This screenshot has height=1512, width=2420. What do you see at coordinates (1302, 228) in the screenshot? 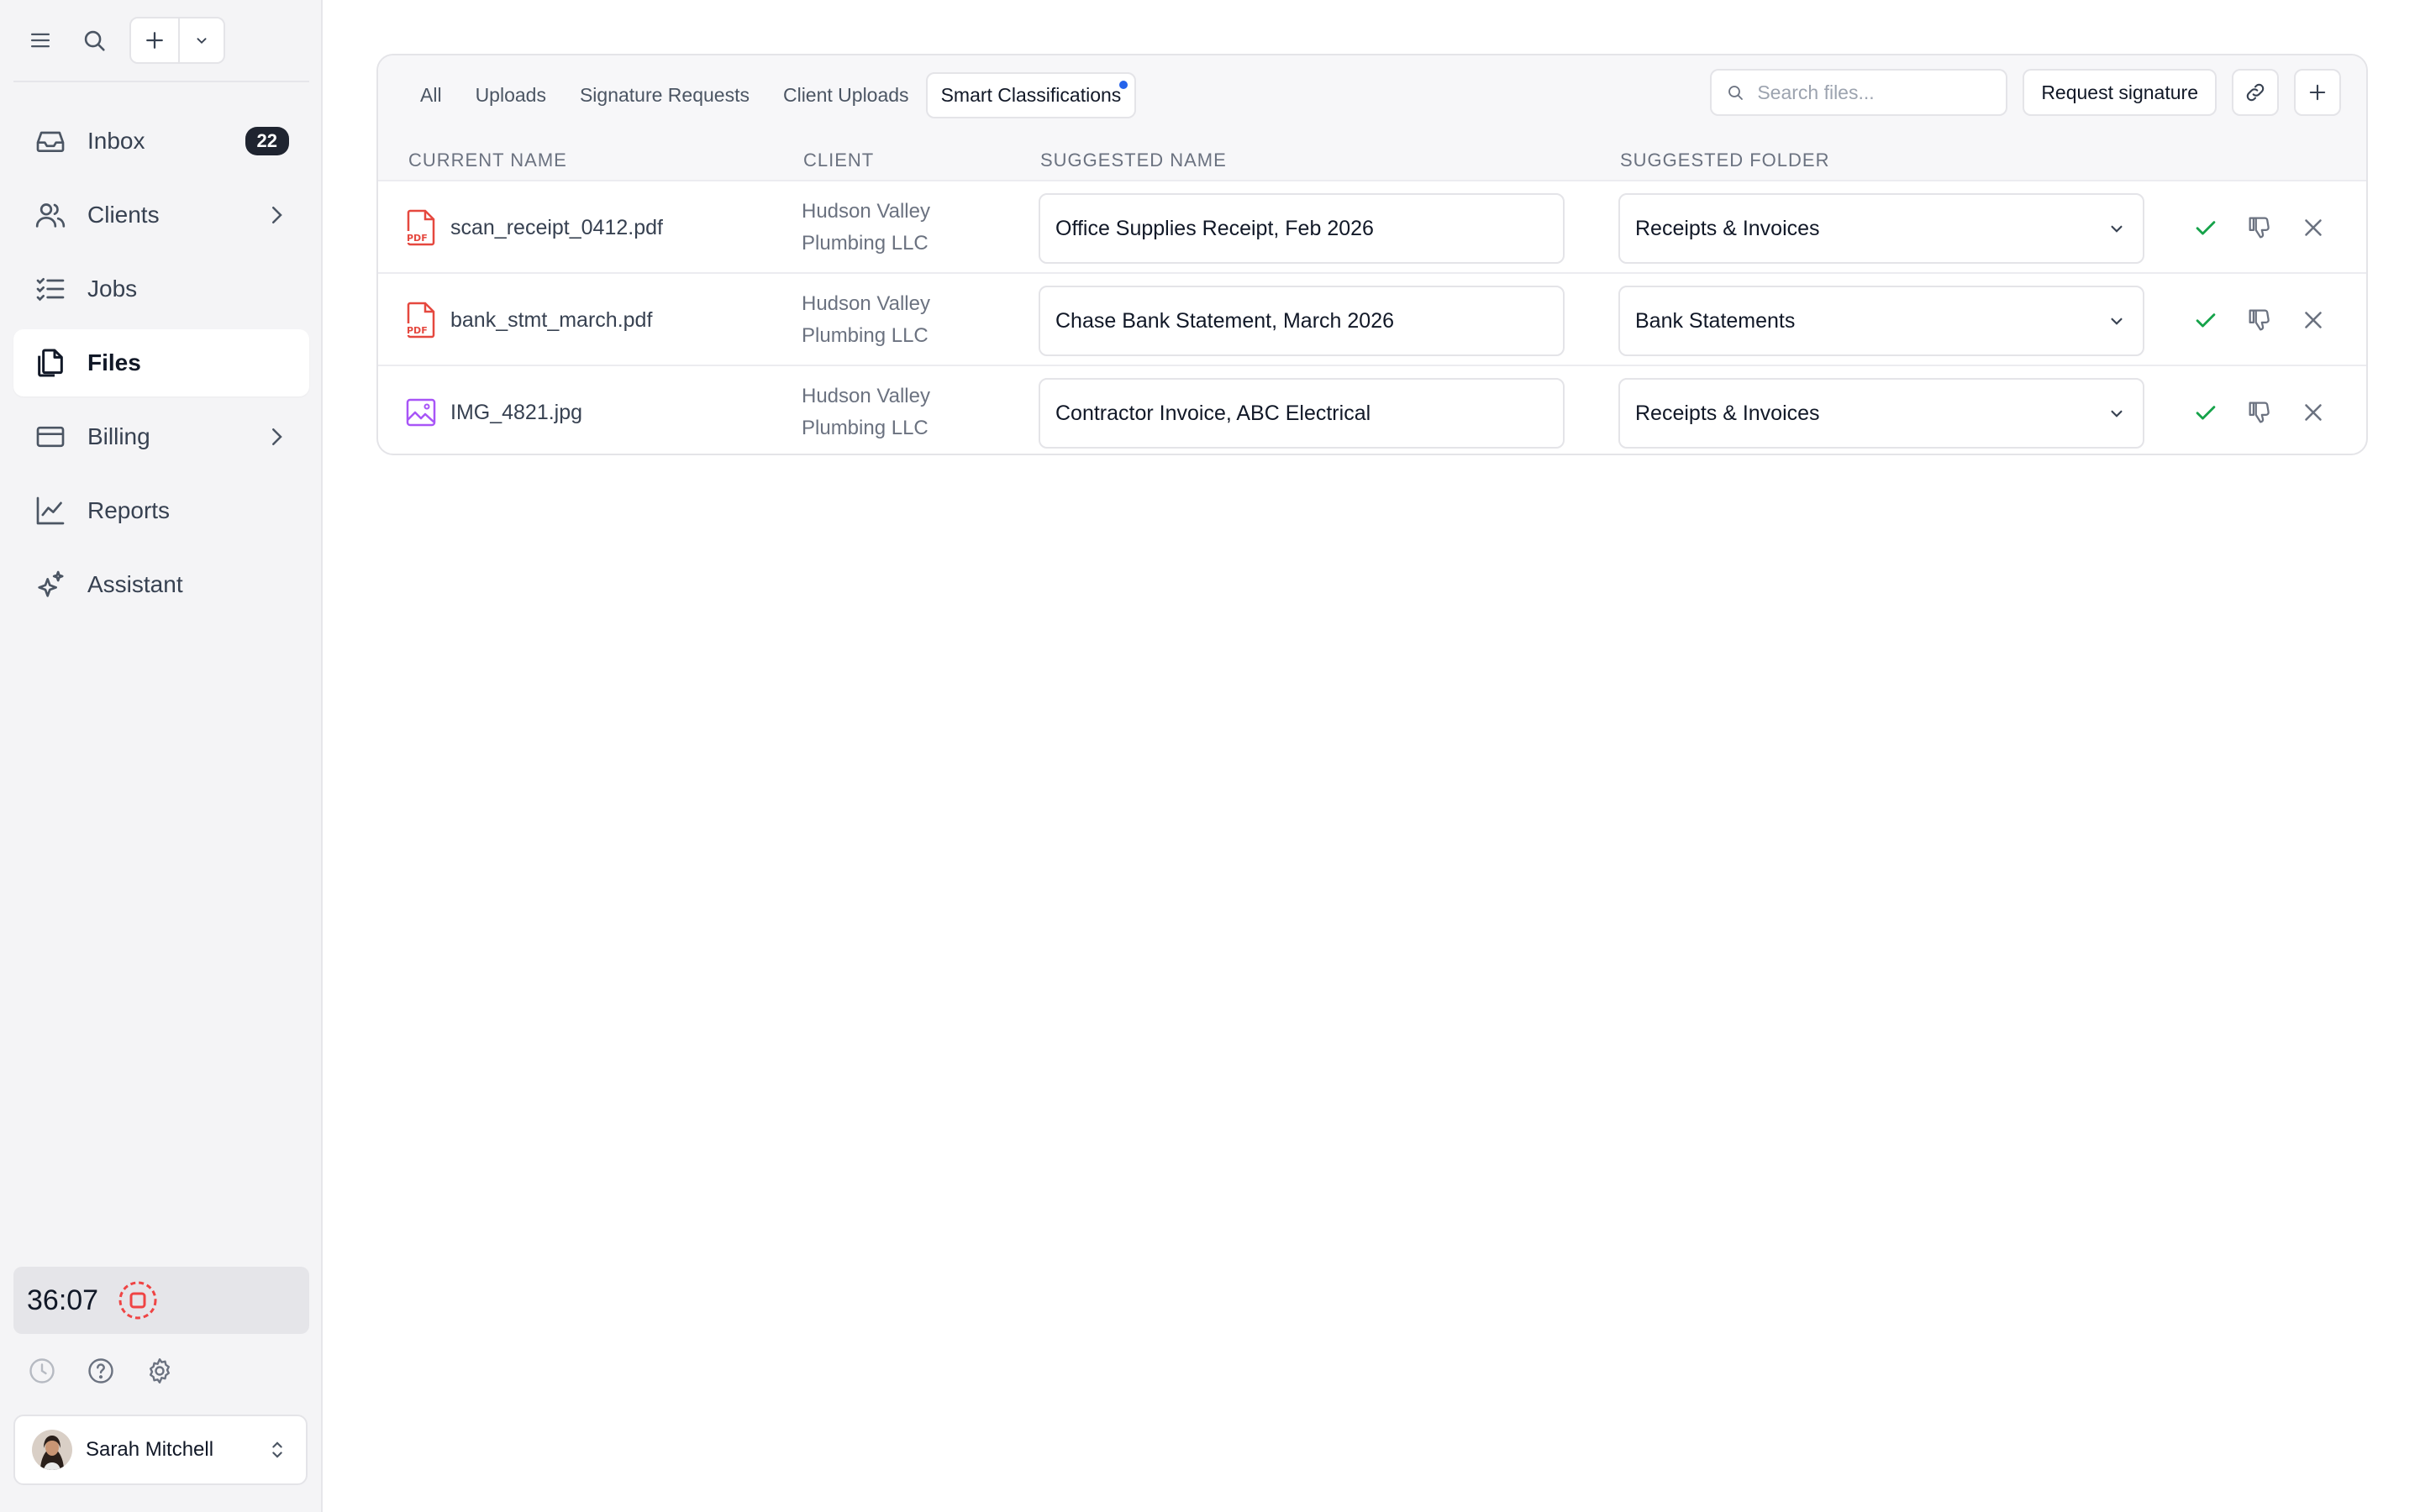
I see `suggested-name-field: Office Supplies Receipt, Feb 2026` at bounding box center [1302, 228].